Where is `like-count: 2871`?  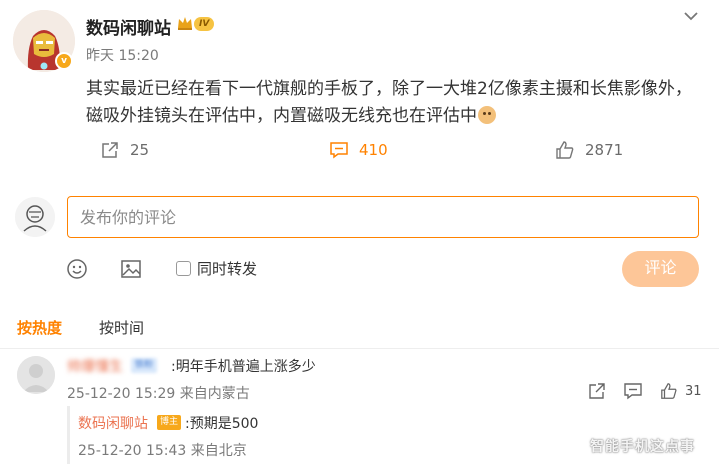 like-count: 2871 is located at coordinates (604, 150).